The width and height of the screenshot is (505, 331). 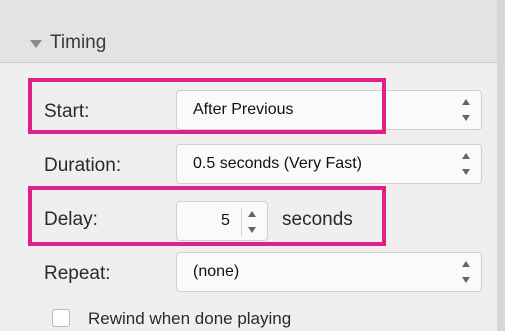 What do you see at coordinates (501, 165) in the screenshot?
I see `panel-edge` at bounding box center [501, 165].